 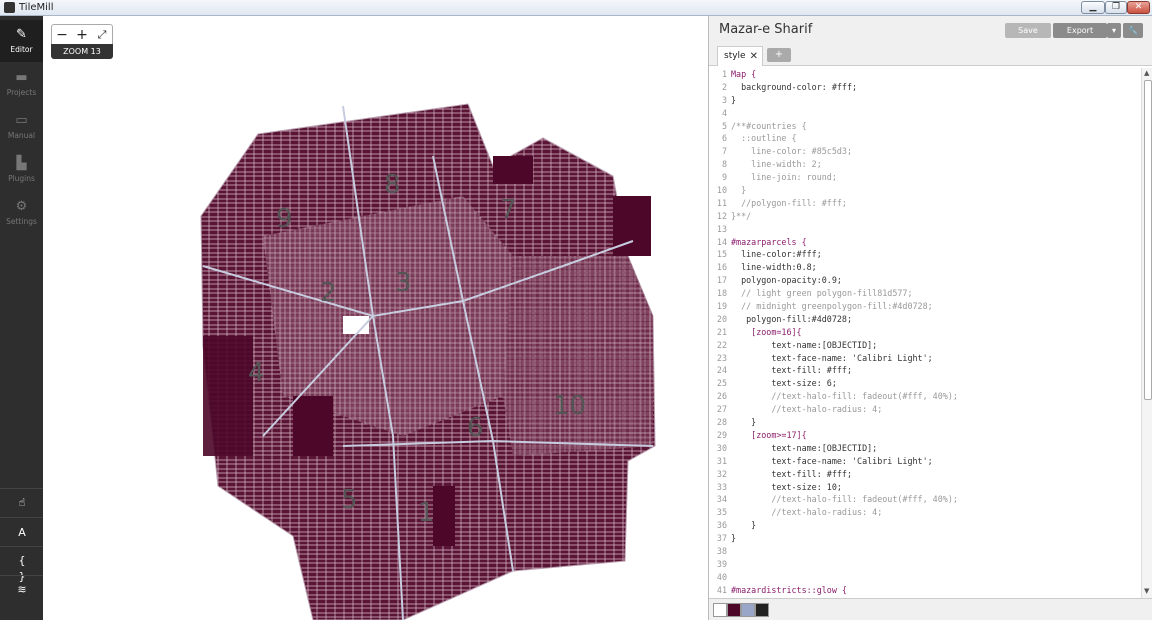 I want to click on add-tab-button: +, so click(x=779, y=55).